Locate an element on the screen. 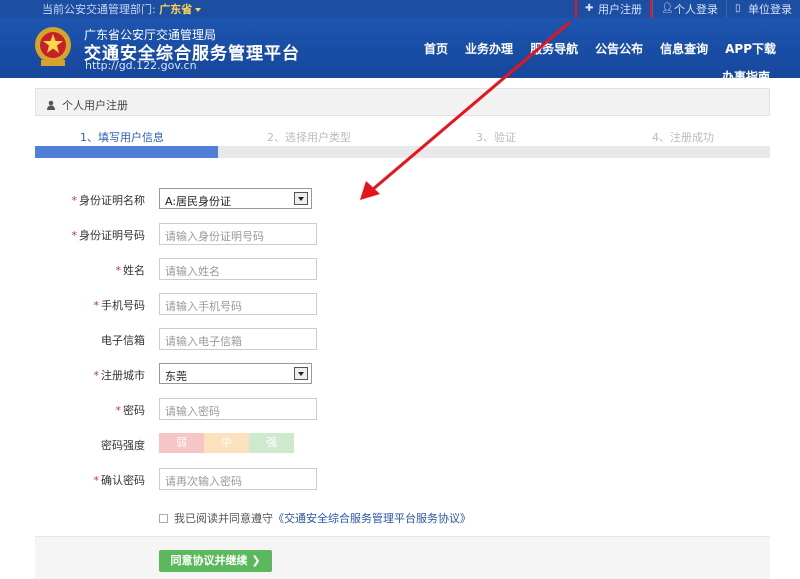 Image resolution: width=800 pixels, height=579 pixels. confirm-label: 确认密码 is located at coordinates (123, 480).